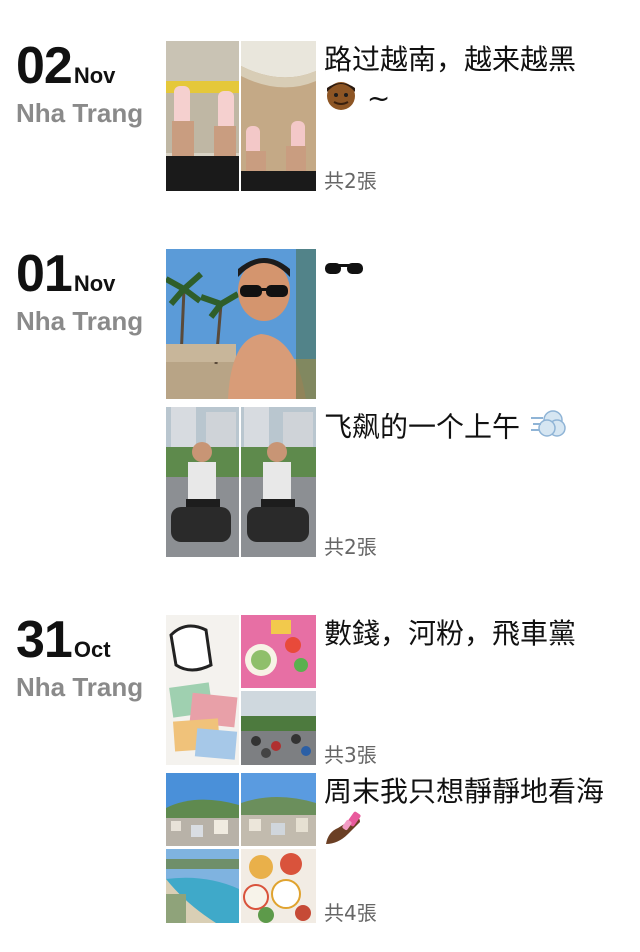 This screenshot has width=640, height=952. What do you see at coordinates (350, 913) in the screenshot?
I see `photo-count: 共4張` at bounding box center [350, 913].